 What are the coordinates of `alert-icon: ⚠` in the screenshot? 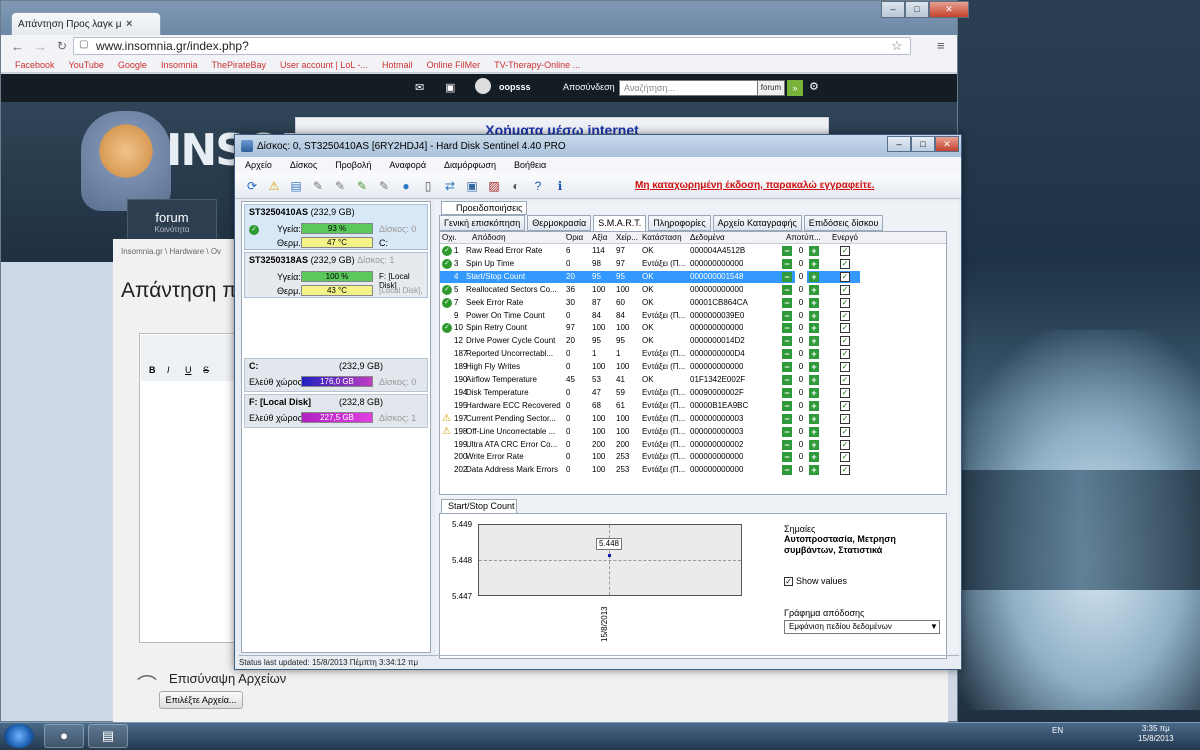 It's located at (274, 186).